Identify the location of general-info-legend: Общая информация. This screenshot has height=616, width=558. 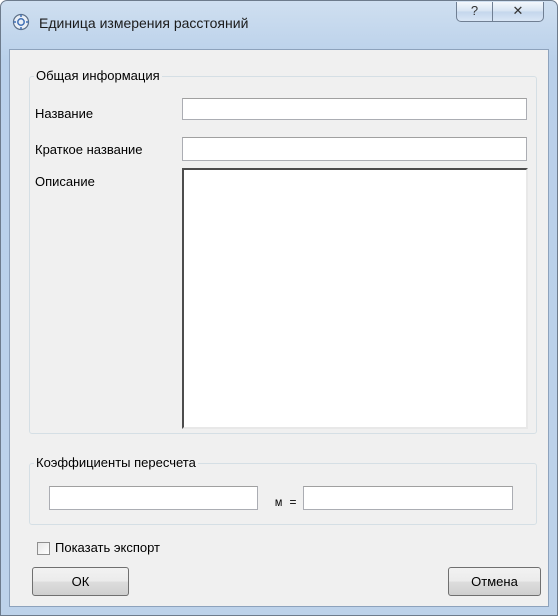
(98, 75).